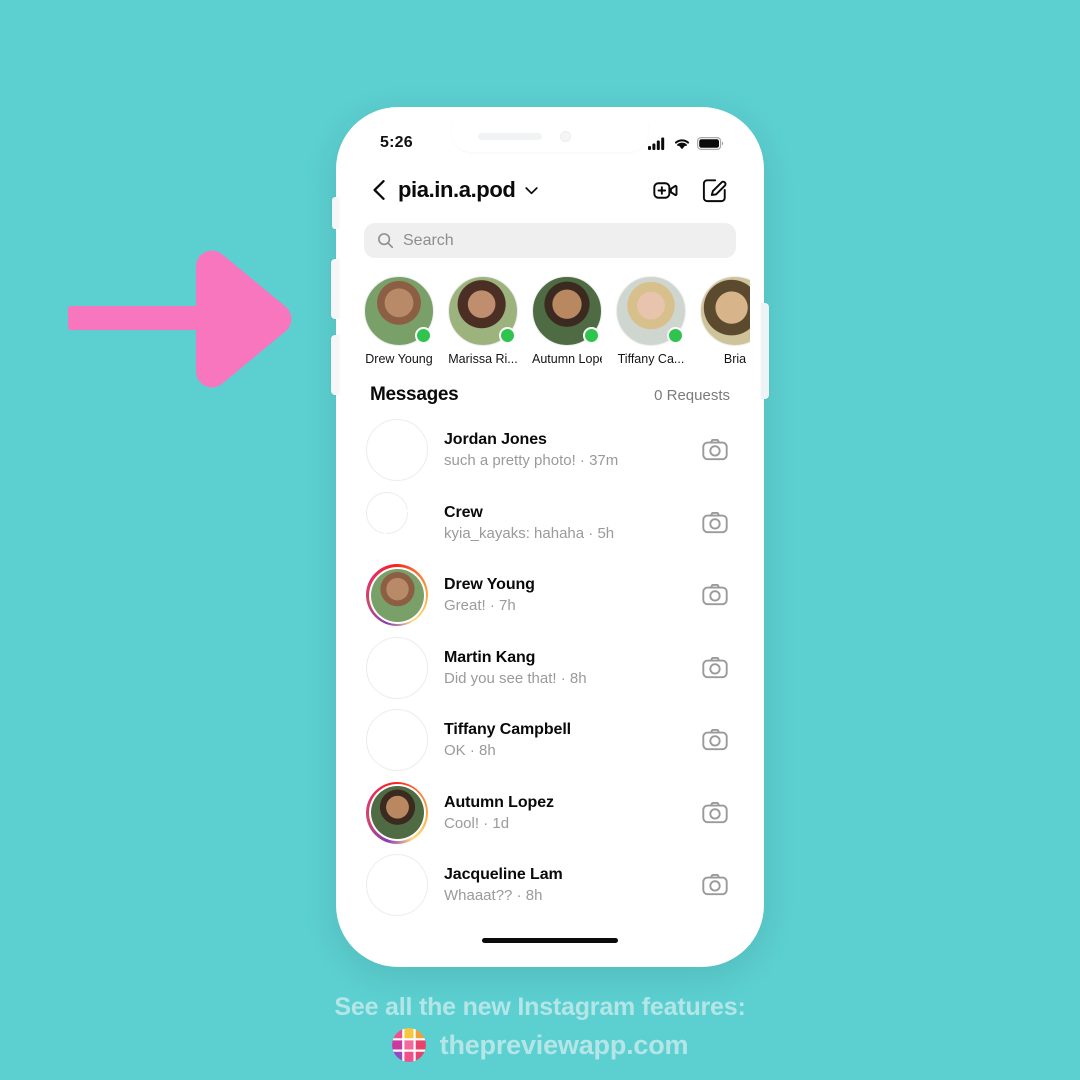 Image resolution: width=1080 pixels, height=1080 pixels. I want to click on preview-text: Whaaat??, so click(478, 896).